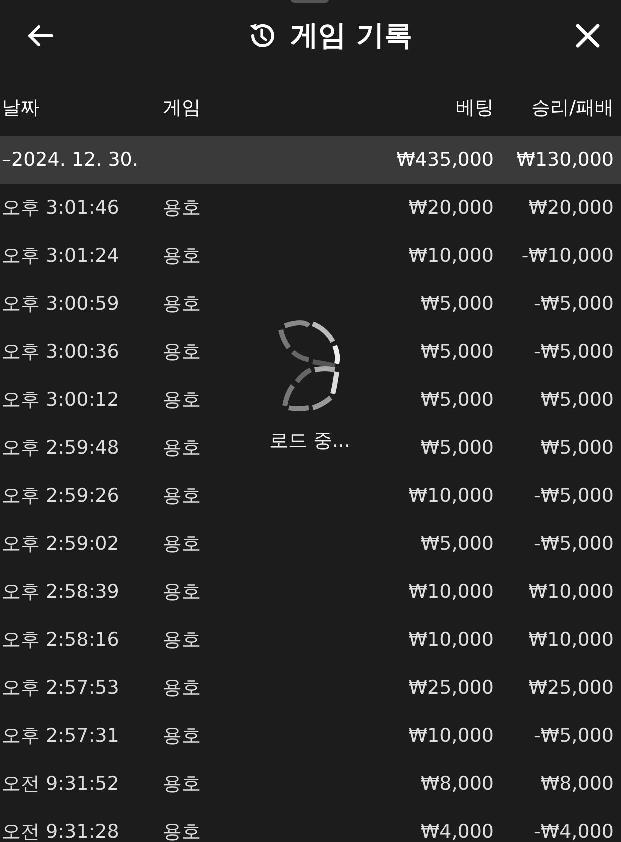 This screenshot has height=842, width=621. Describe the element at coordinates (60, 831) in the screenshot. I see `table-cell-text: 오전 9:31:28` at that location.